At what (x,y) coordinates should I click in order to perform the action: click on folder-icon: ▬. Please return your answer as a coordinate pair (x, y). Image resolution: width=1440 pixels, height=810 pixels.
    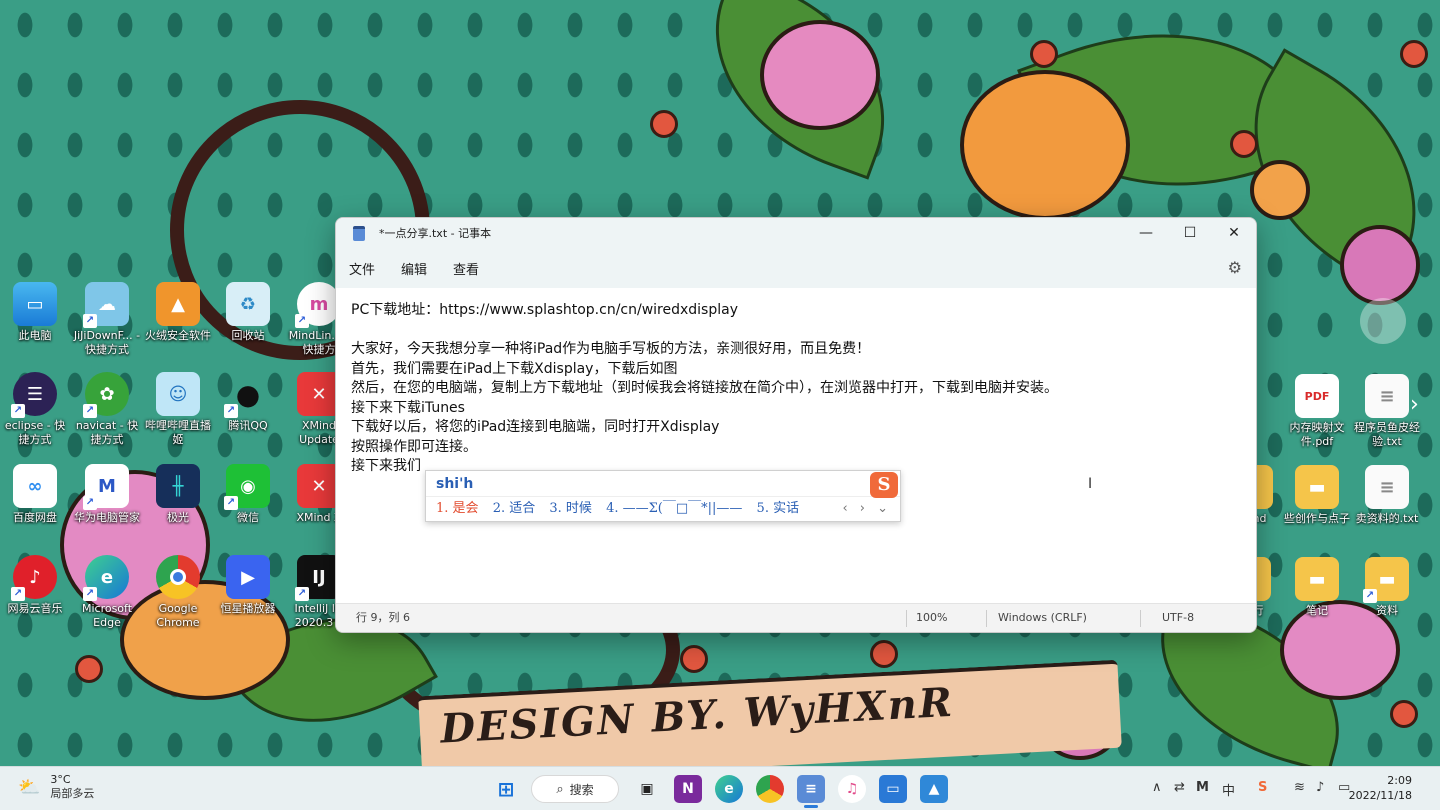
    Looking at the image, I should click on (1317, 487).